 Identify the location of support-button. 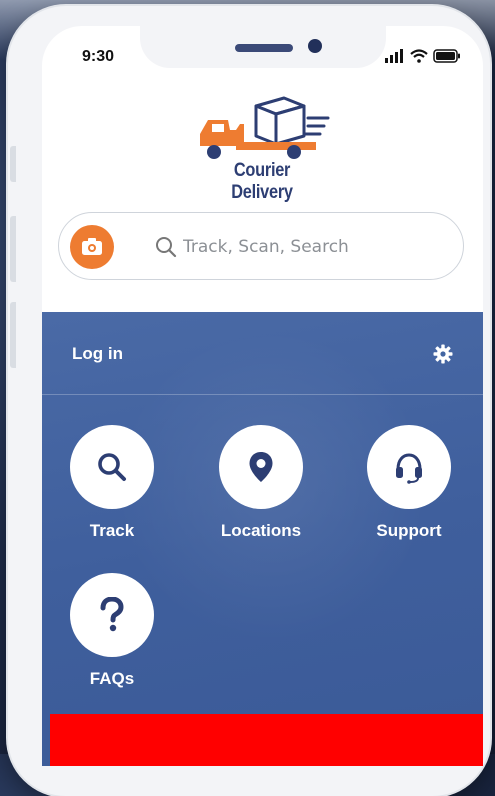
(409, 467).